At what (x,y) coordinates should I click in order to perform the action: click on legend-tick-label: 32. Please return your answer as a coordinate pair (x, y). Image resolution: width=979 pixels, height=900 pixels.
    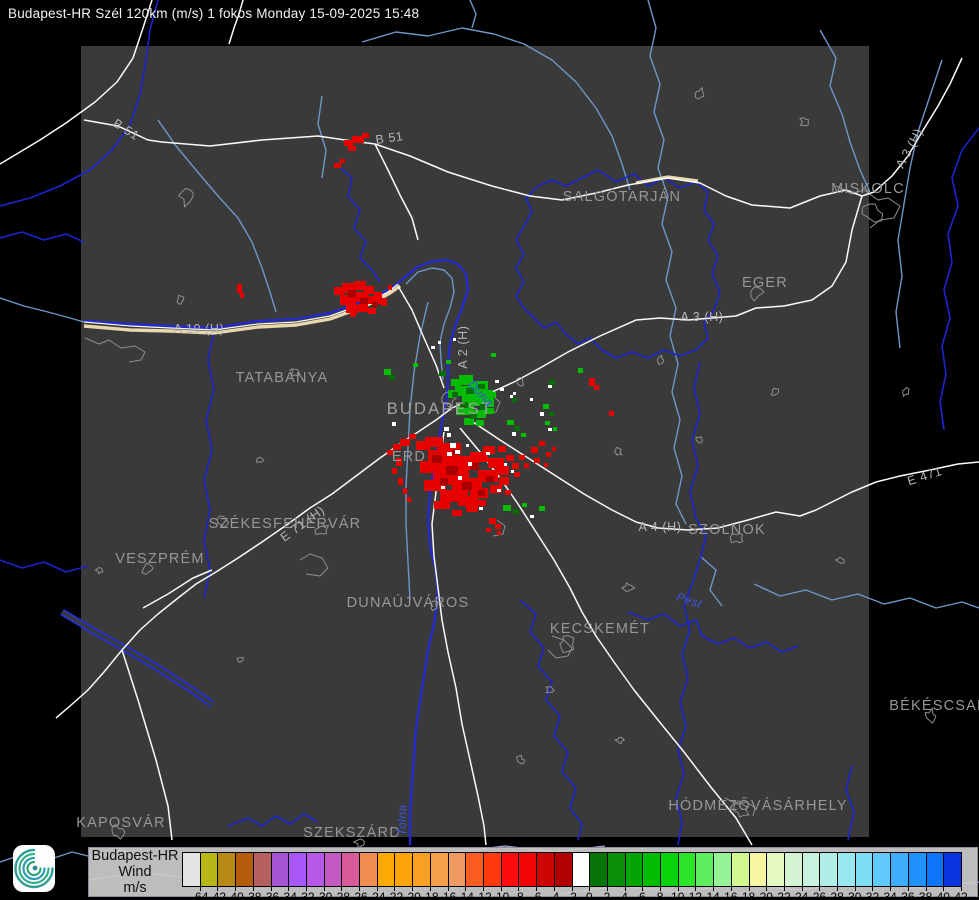
    Looking at the image, I should click on (872, 895).